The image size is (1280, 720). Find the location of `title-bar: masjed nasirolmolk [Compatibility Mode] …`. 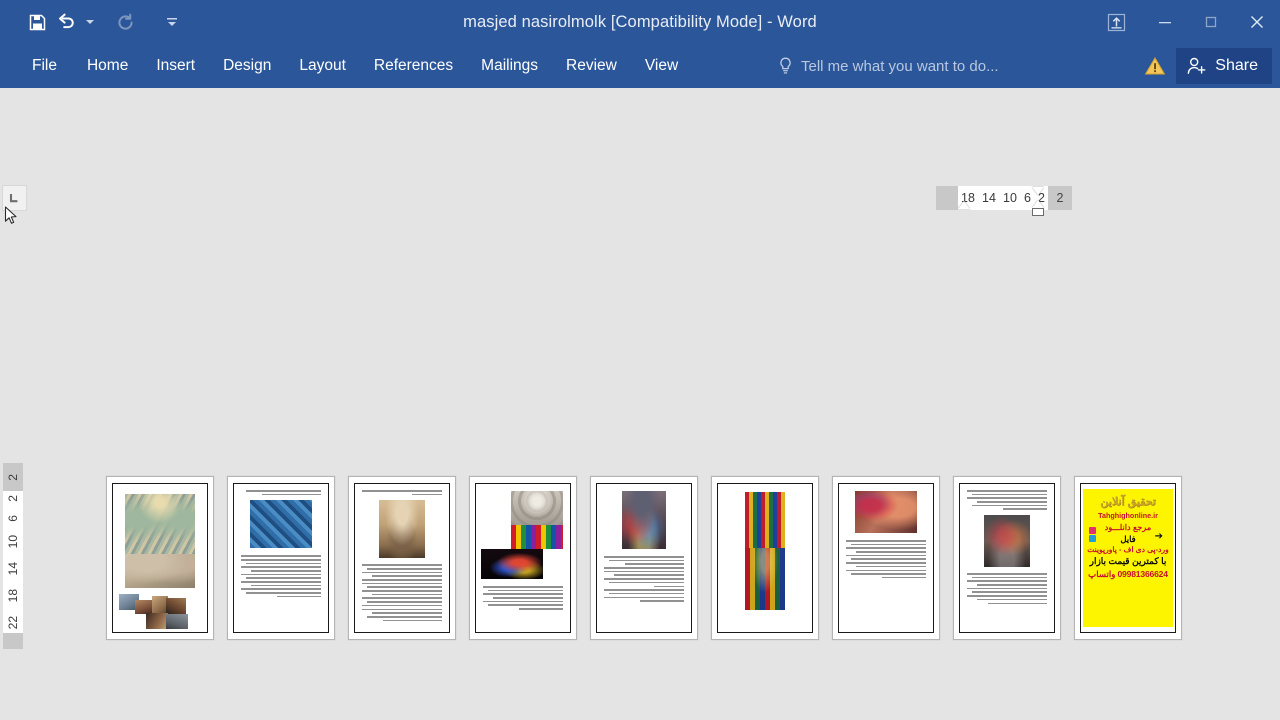

title-bar: masjed nasirolmolk [Compatibility Mode] … is located at coordinates (640, 22).